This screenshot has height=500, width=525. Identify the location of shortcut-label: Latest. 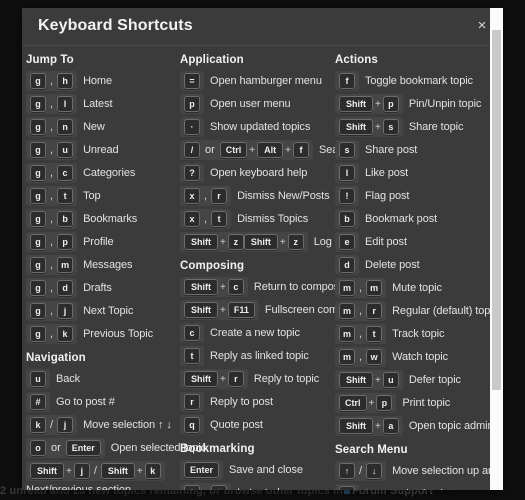
(98, 104).